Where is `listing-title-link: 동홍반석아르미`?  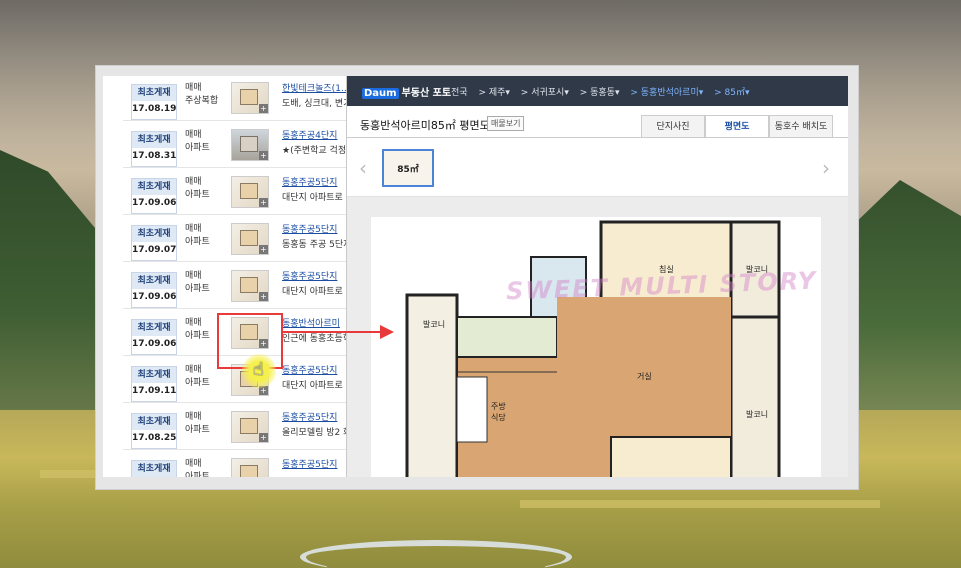
listing-title-link: 동홍반석아르미 is located at coordinates (311, 322).